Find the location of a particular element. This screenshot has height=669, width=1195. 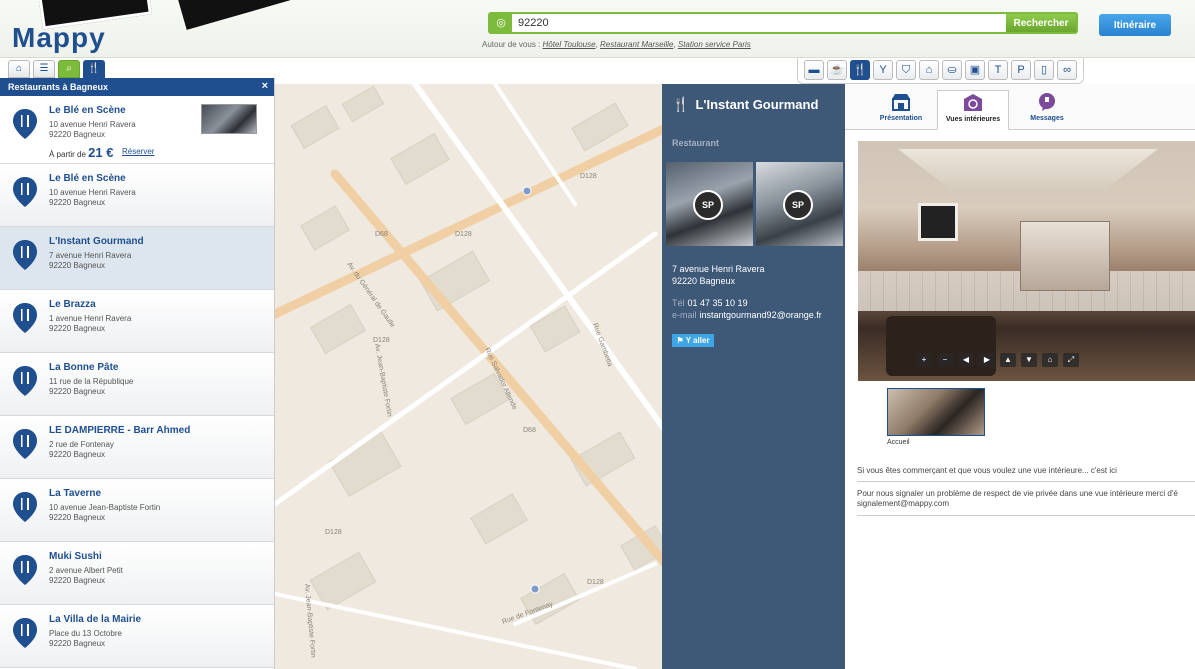

road-label: D128 is located at coordinates (595, 582).